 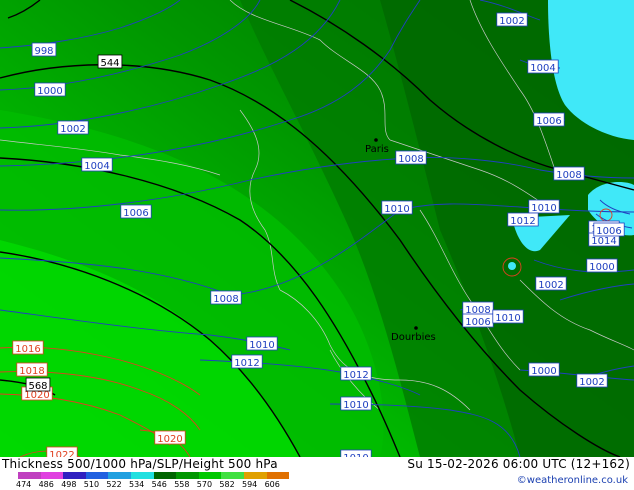 I want to click on legend-tick: 606, so click(x=272, y=484).